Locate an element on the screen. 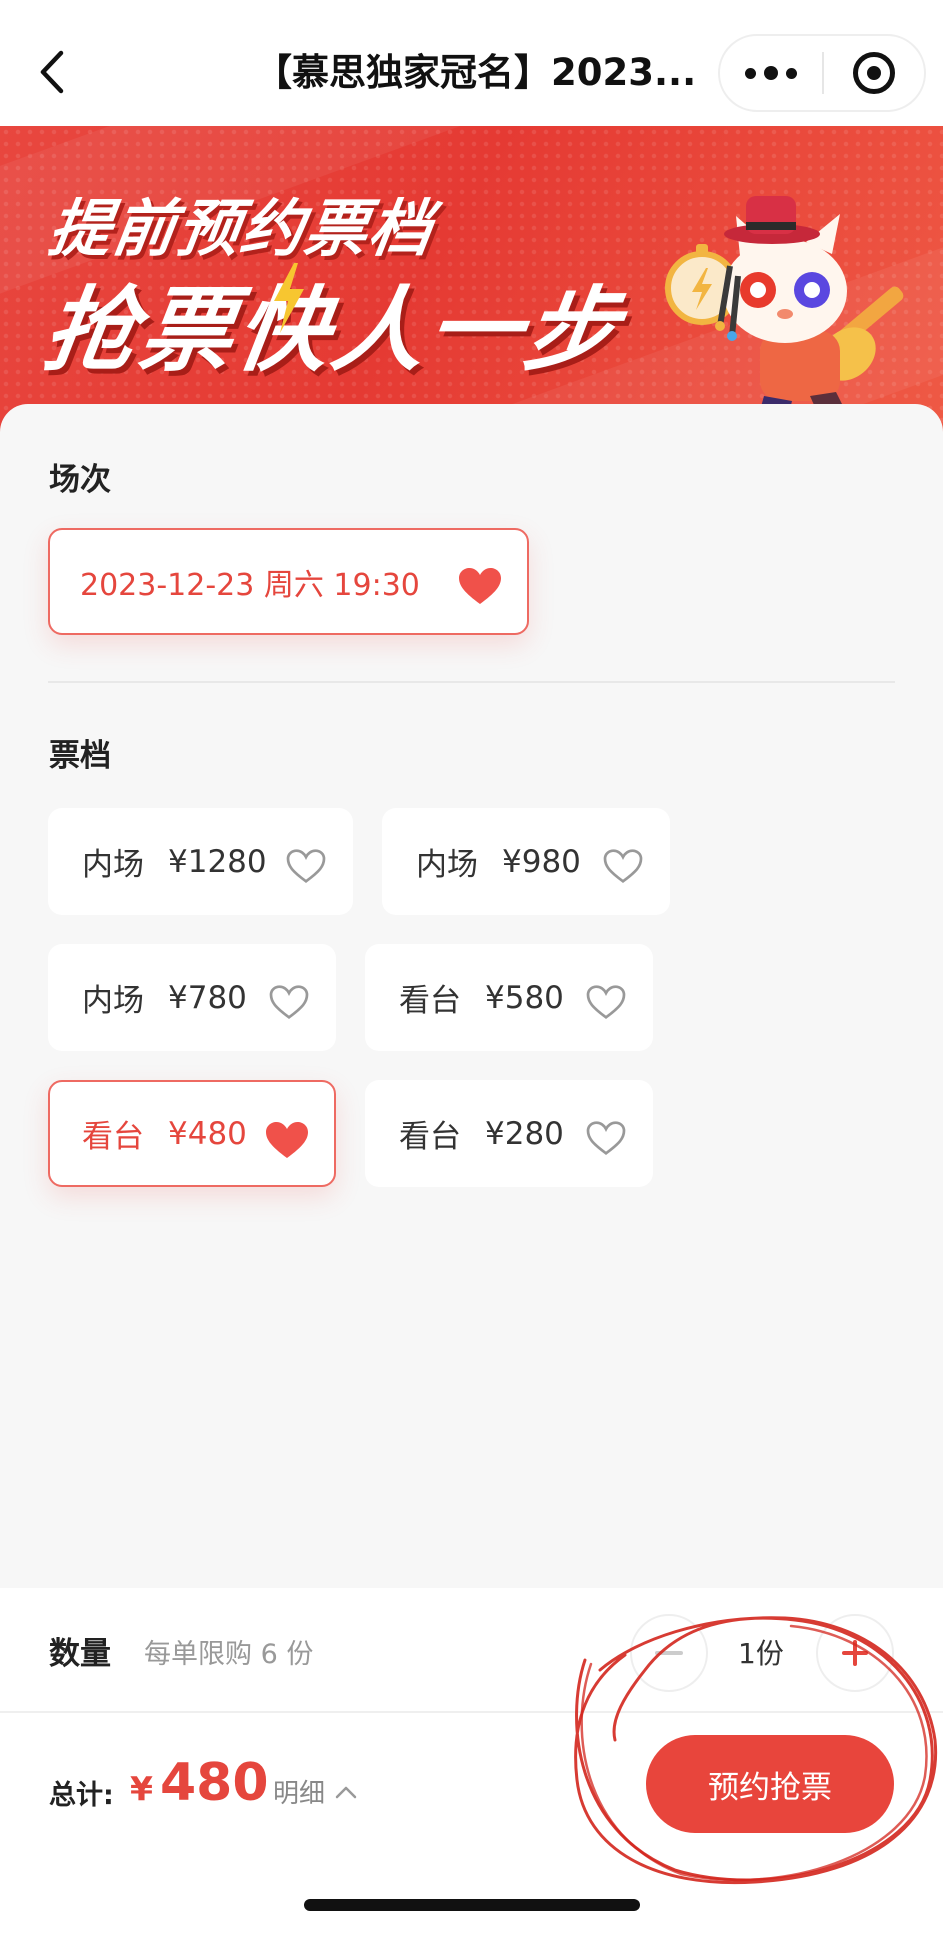  quantity-increment-button is located at coordinates (855, 1653).